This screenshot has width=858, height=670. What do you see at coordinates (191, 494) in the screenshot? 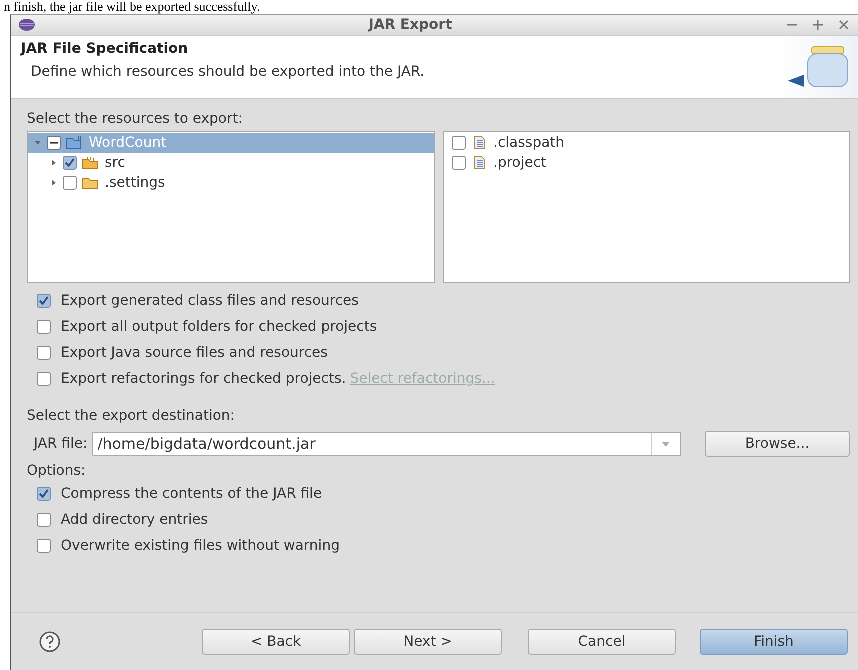
I see `checkbox-label: Compress the contents of the JAR file` at bounding box center [191, 494].